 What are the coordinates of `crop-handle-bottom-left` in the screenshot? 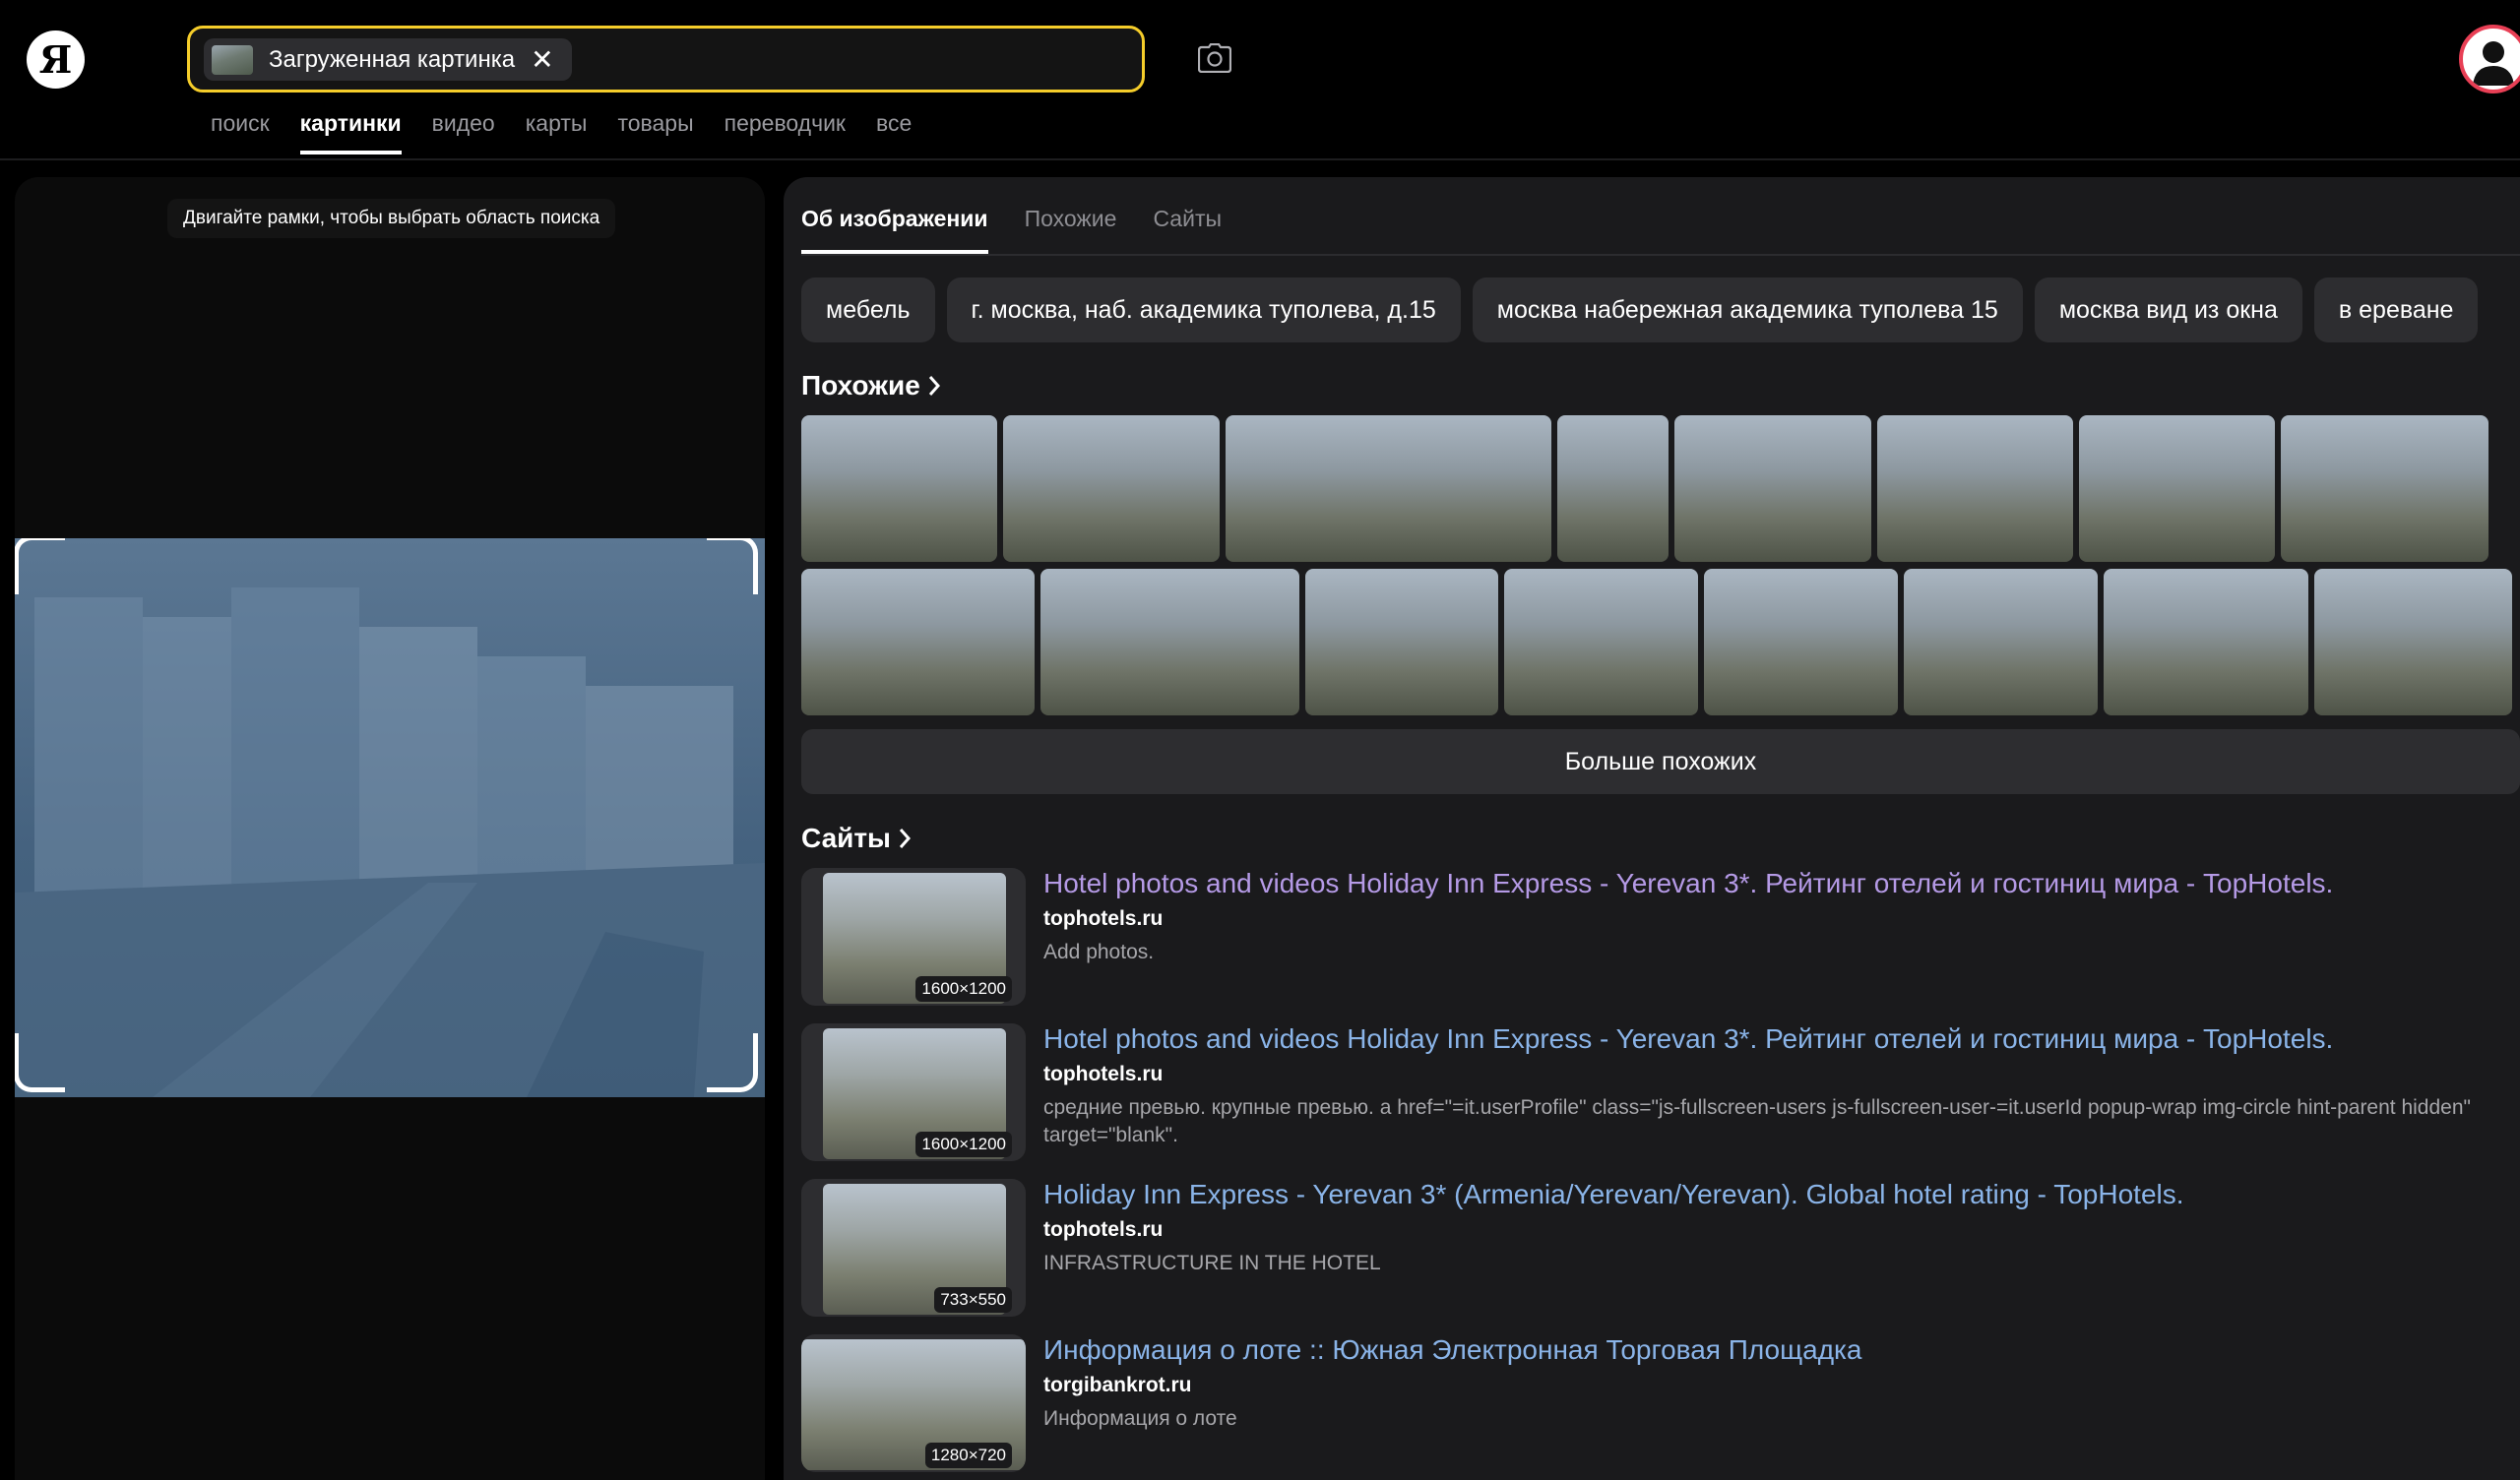 It's located at (40, 1062).